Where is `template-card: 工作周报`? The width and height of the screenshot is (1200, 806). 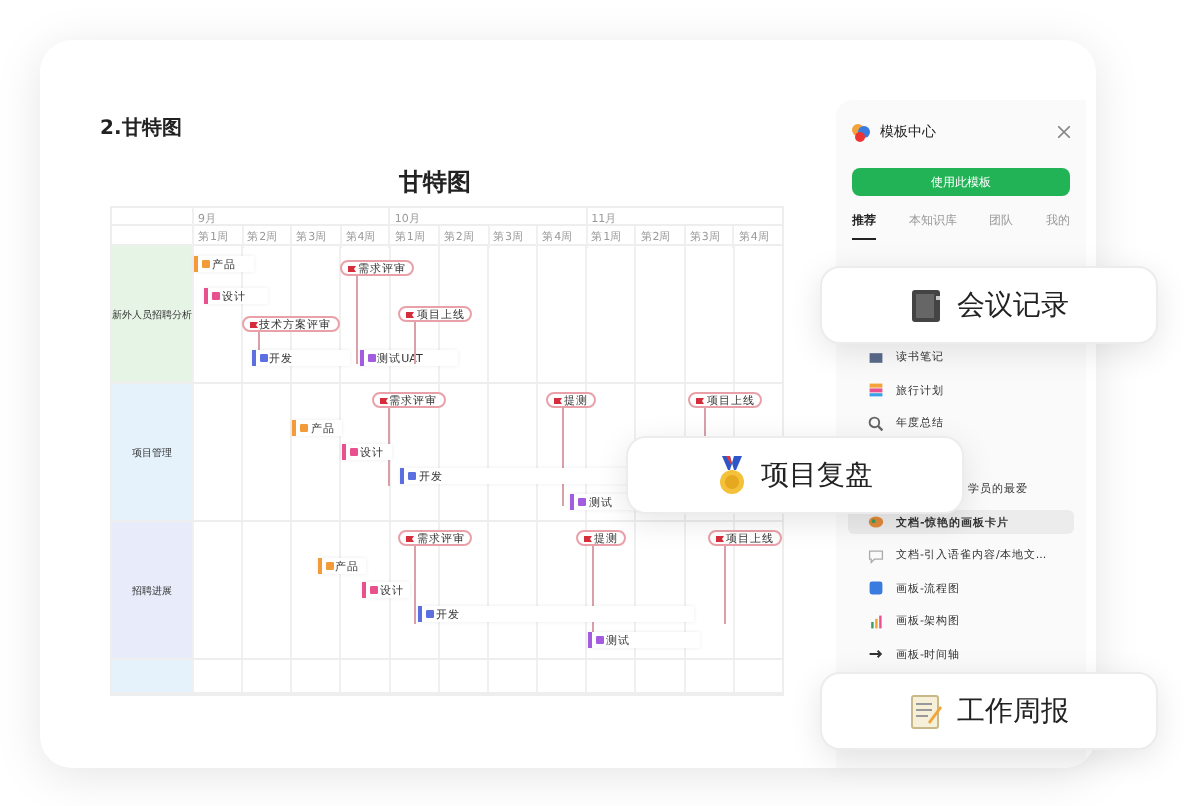
template-card: 工作周报 is located at coordinates (989, 711).